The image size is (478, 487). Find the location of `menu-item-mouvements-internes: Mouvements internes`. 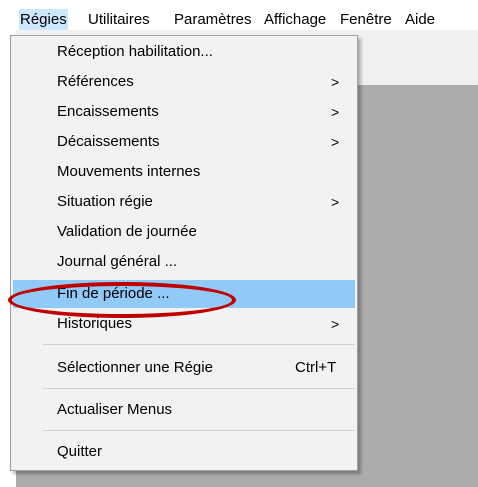

menu-item-mouvements-internes: Mouvements internes is located at coordinates (184, 172).